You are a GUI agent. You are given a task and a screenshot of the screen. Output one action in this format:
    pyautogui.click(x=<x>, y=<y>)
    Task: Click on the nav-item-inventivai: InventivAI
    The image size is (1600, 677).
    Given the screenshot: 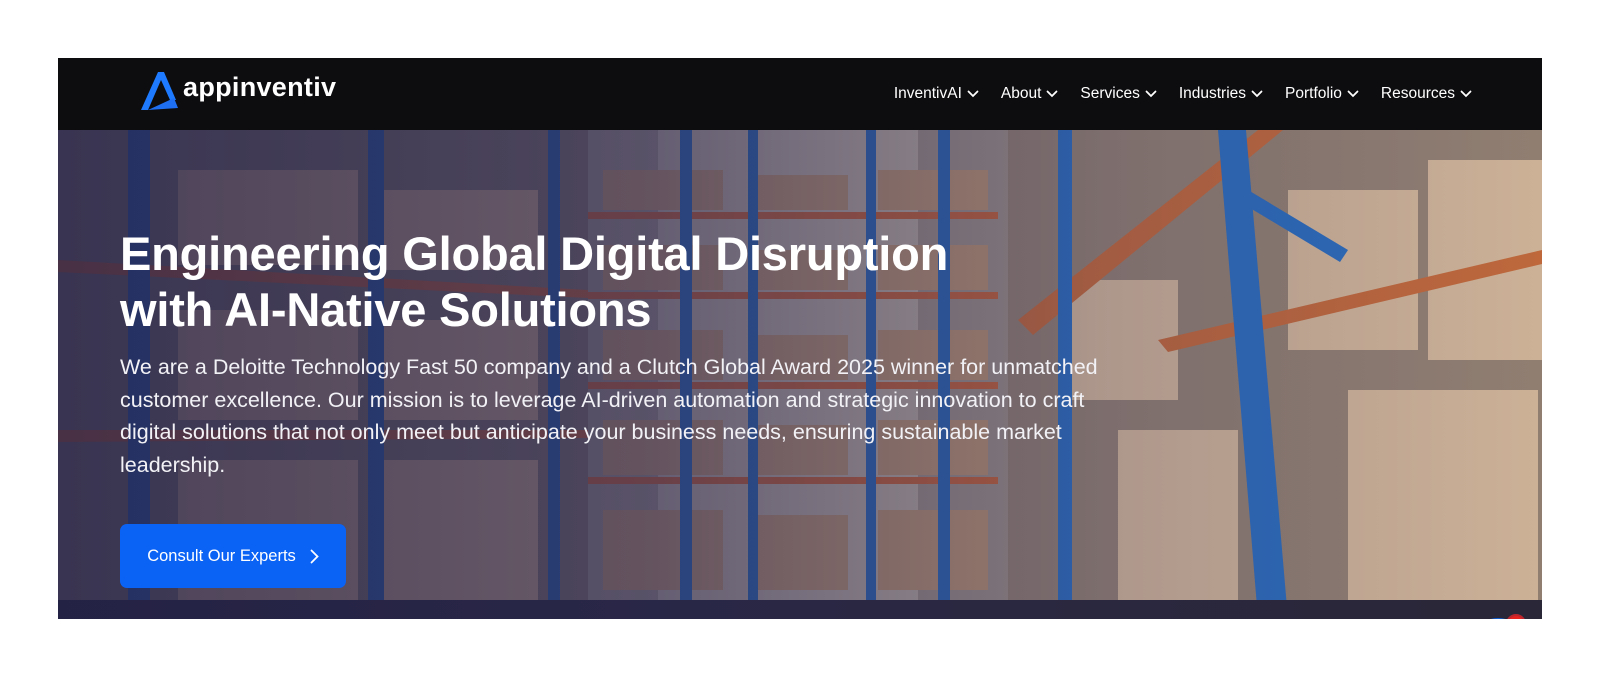 What is the action you would take?
    pyautogui.click(x=936, y=94)
    